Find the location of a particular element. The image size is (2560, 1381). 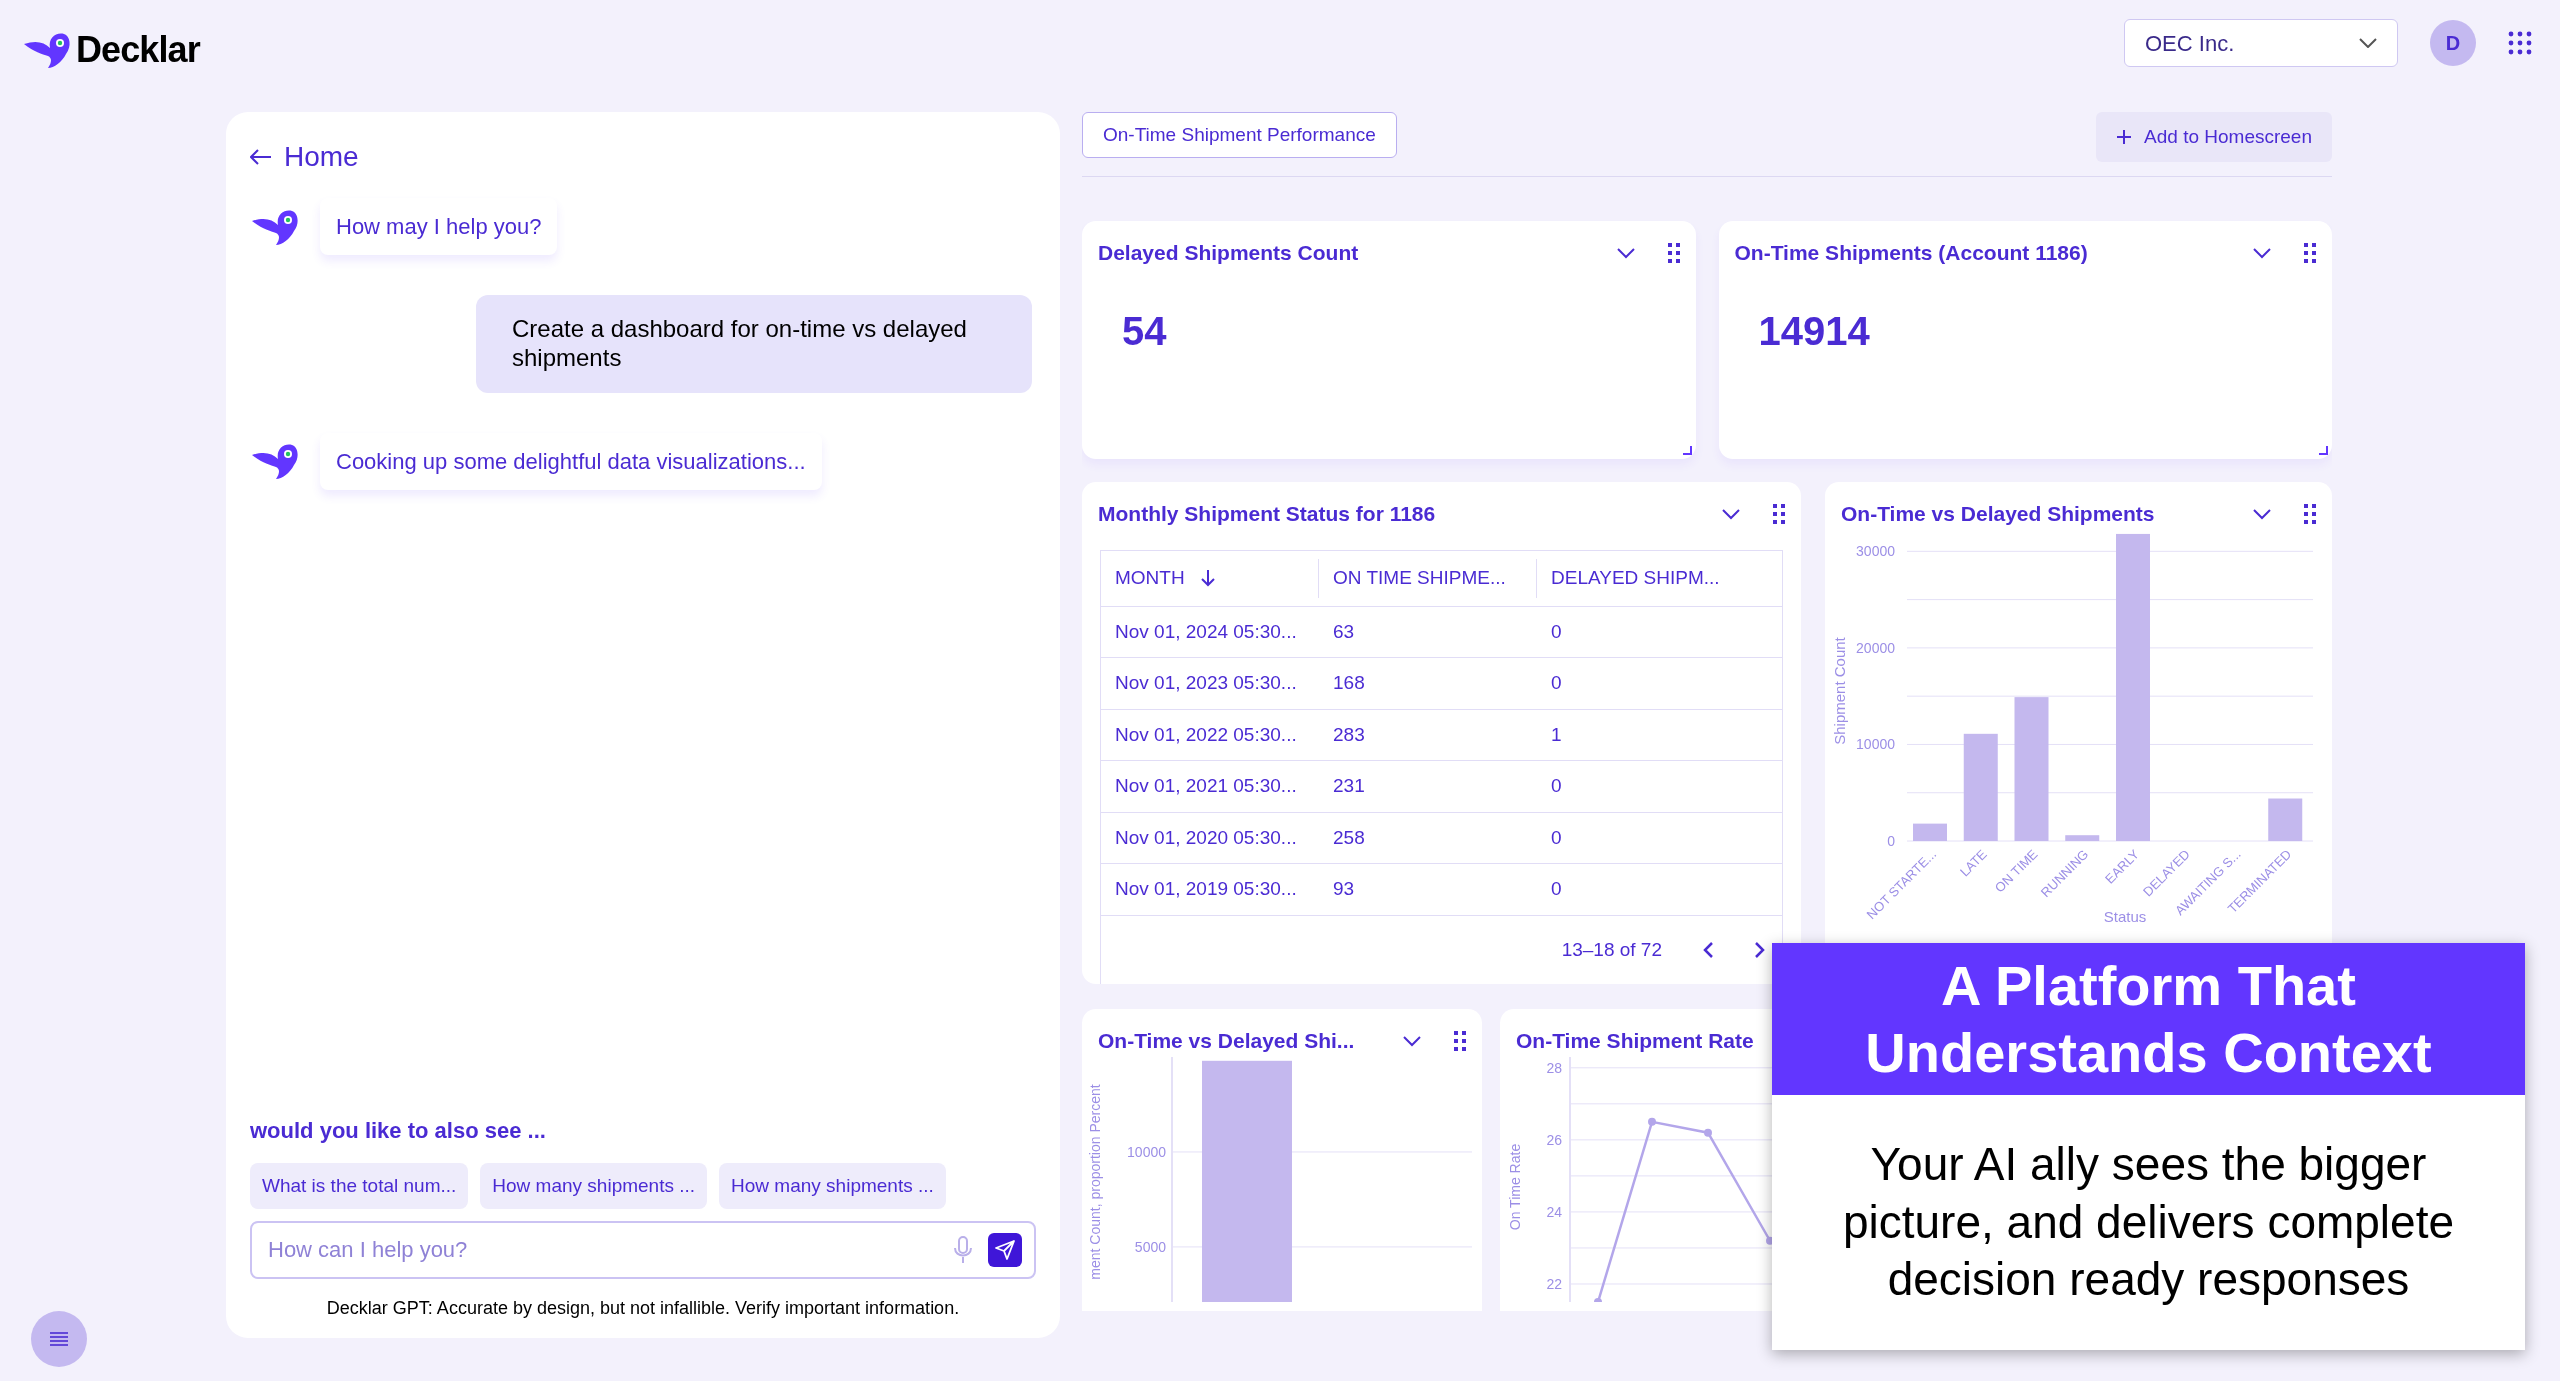

kpi-value: 54 is located at coordinates (1145, 331).